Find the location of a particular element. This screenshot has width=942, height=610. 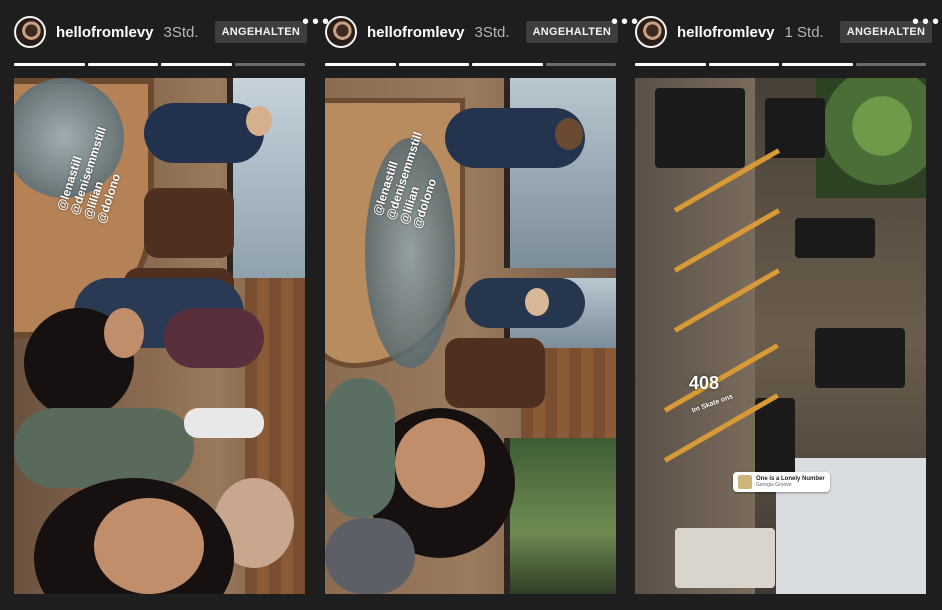

more-options-icon: ••• is located at coordinates (927, 22).